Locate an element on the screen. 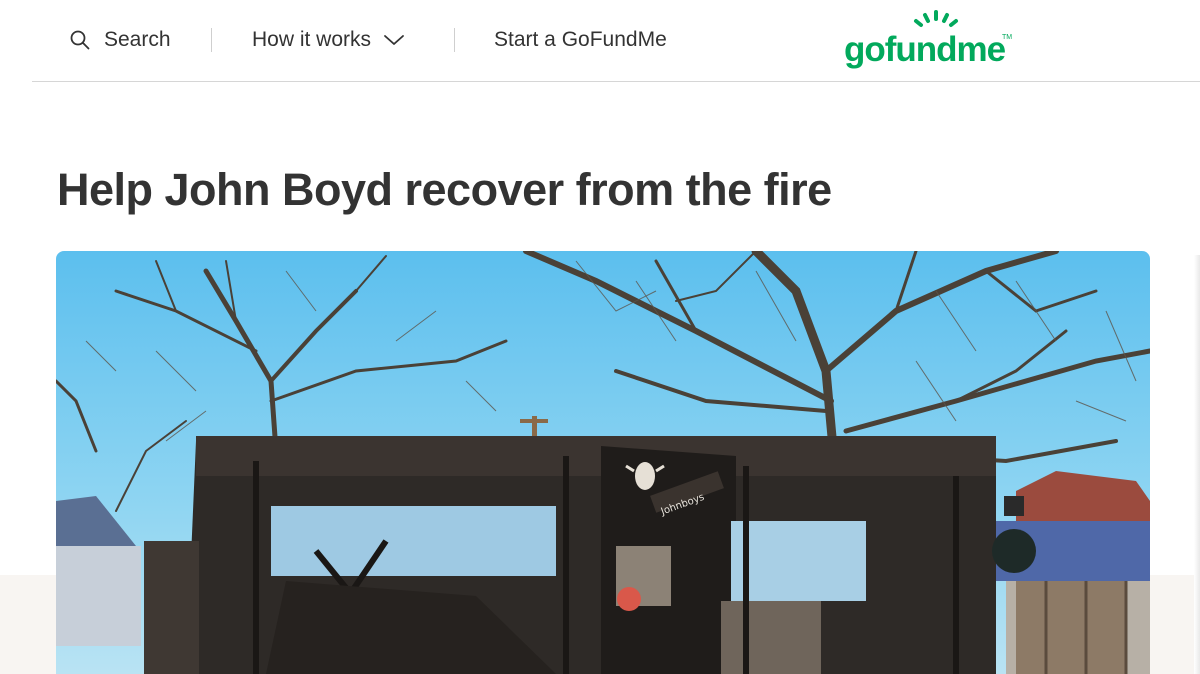 The image size is (1200, 674). campaign-title: Help John Boyd recover from the fire is located at coordinates (444, 189).